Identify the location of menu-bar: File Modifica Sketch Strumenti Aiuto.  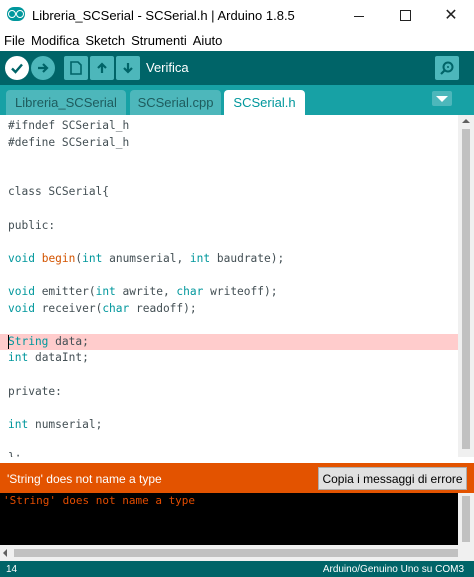
(237, 40).